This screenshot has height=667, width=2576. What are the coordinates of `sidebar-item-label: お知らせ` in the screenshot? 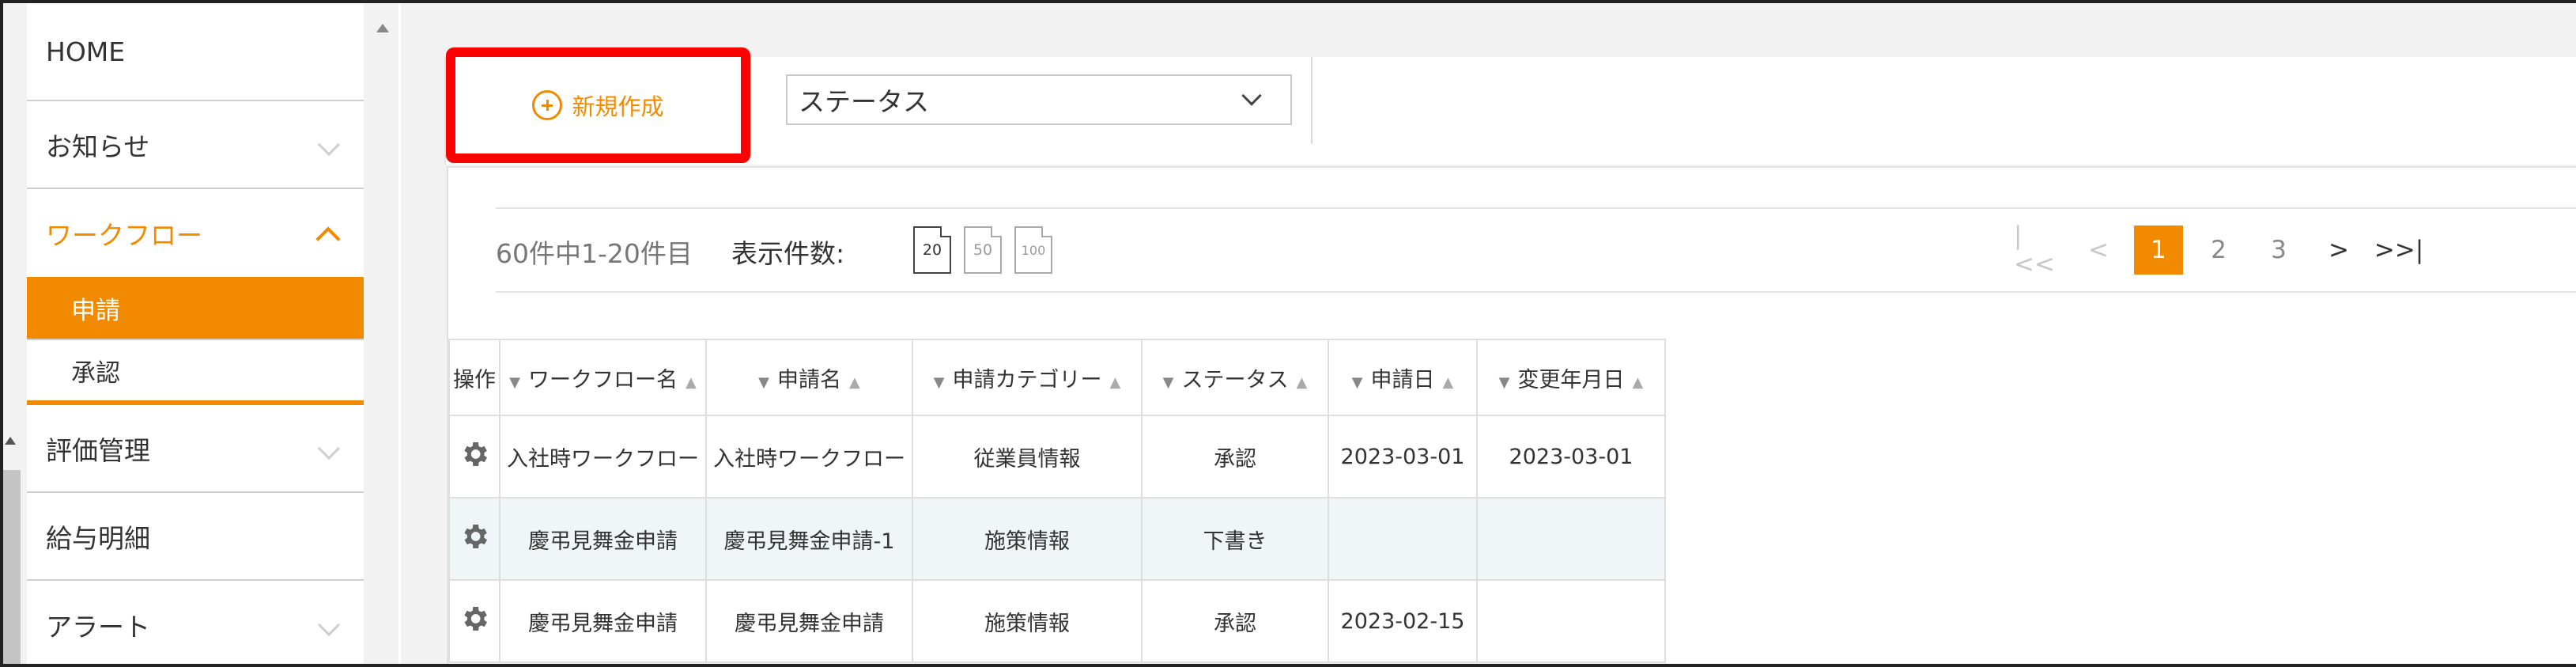 It's located at (98, 146).